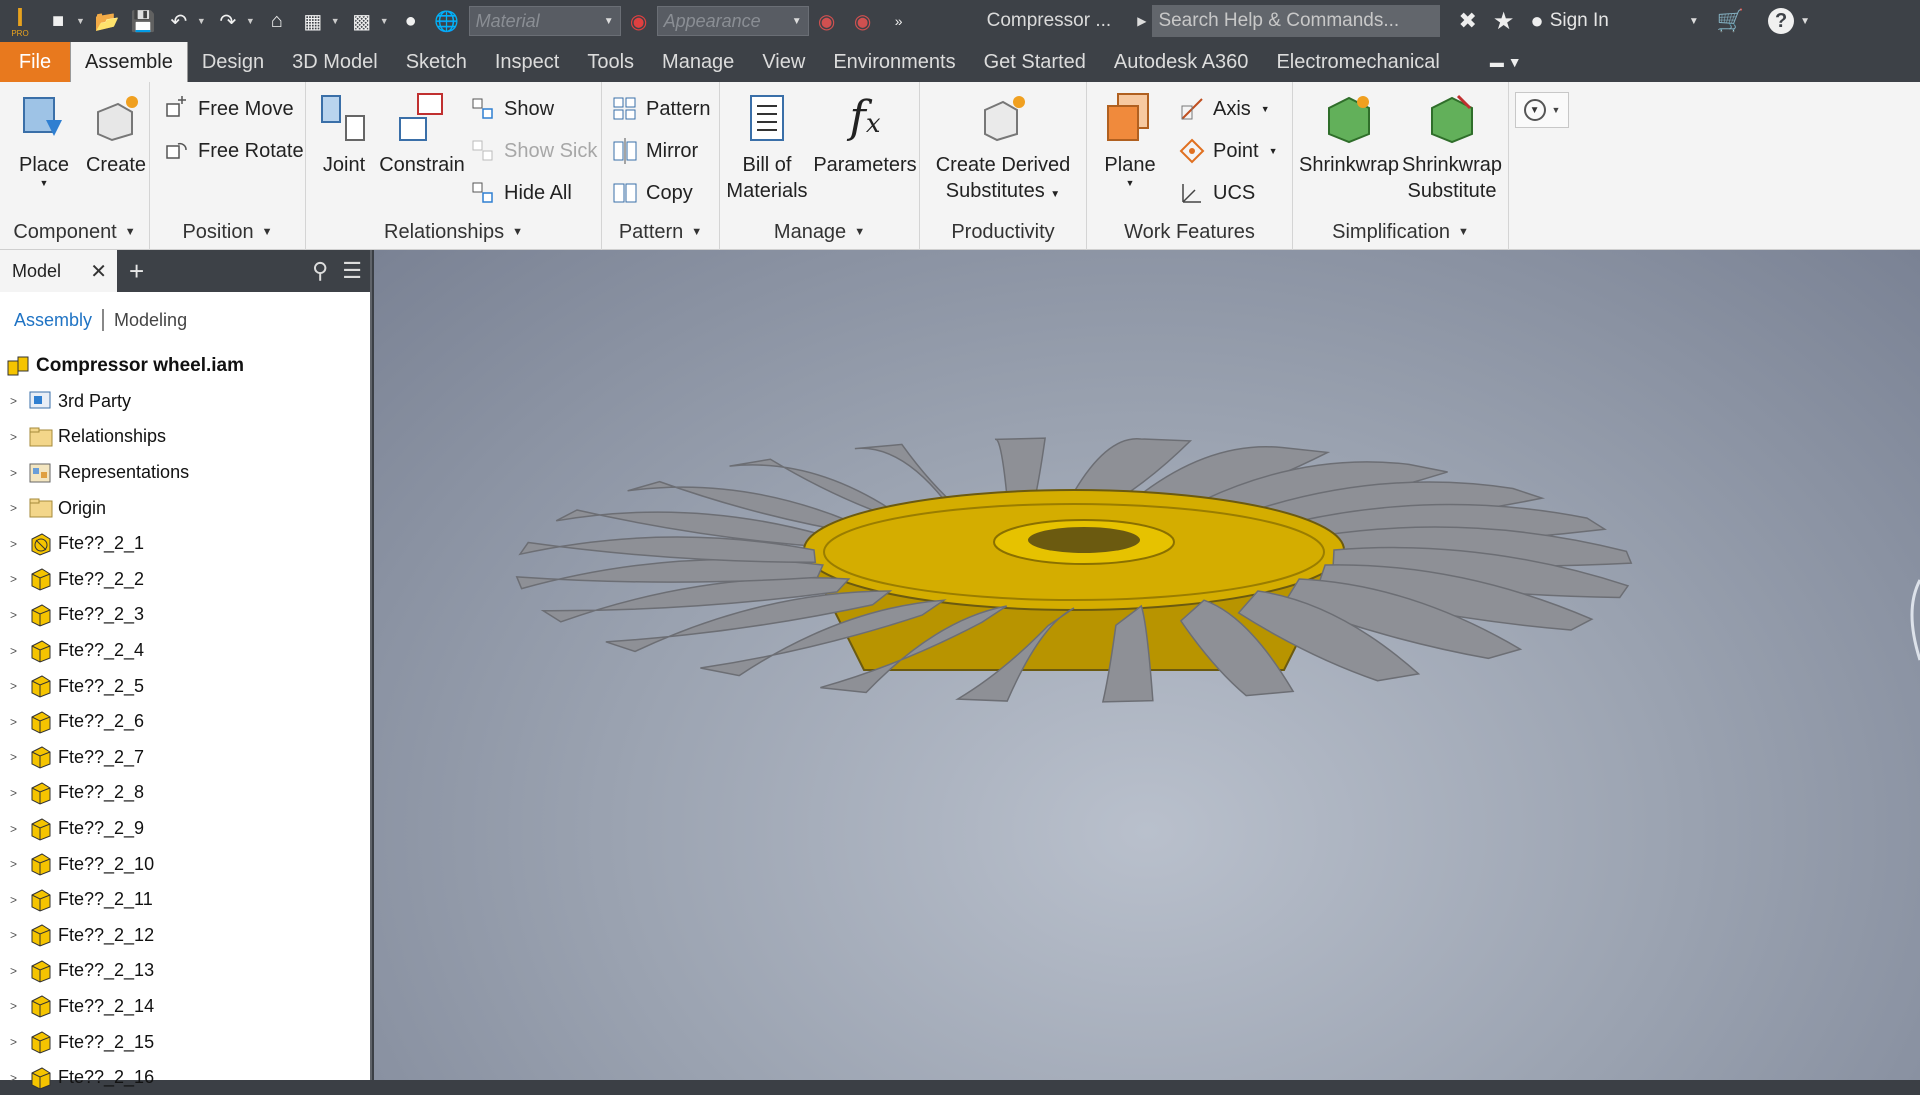 The image size is (1920, 1095). Describe the element at coordinates (74, 232) in the screenshot. I see `panel-component-title: Component ▼` at that location.